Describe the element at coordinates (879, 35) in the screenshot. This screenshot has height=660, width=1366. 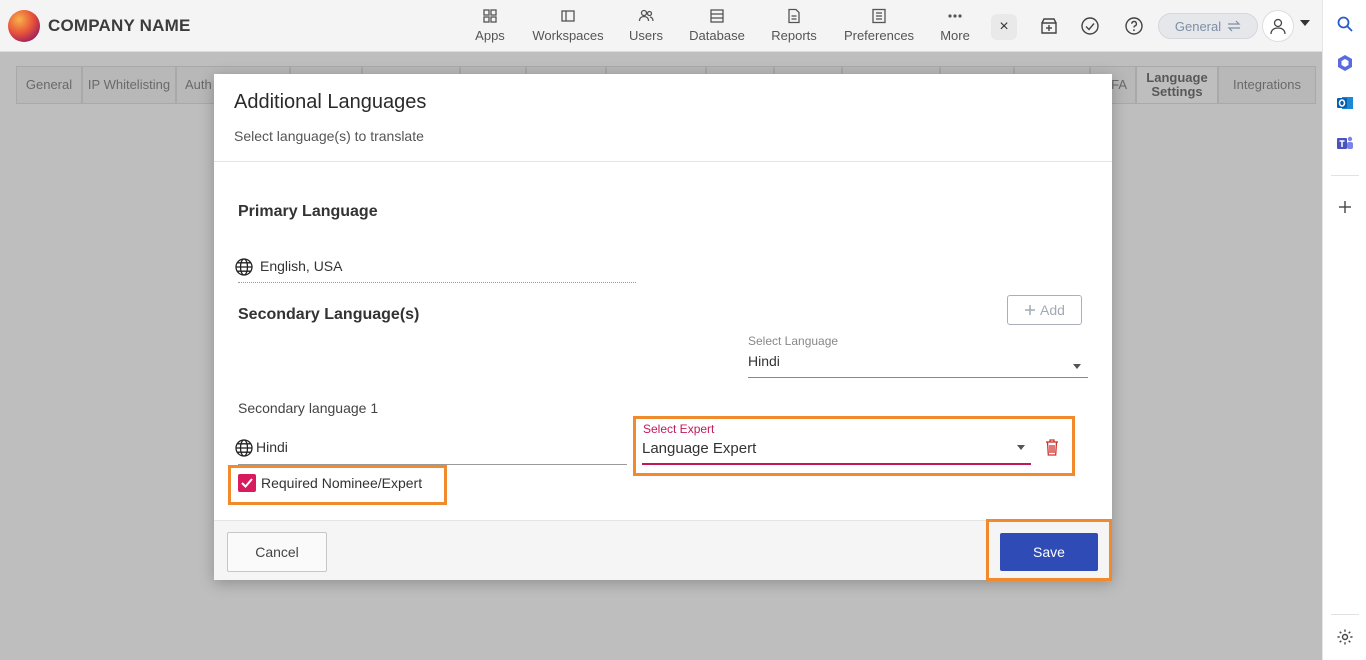
I see `nav-preferences-label: Preferences` at that location.